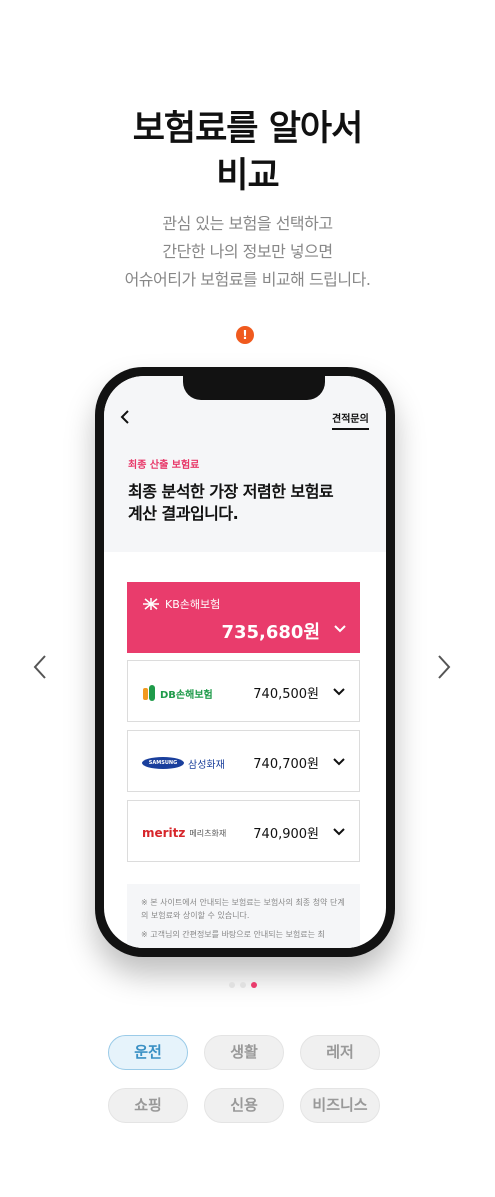  I want to click on result-title: 최종 분석한 가장 저렴한 보험료 계산 결과입니다., so click(231, 502).